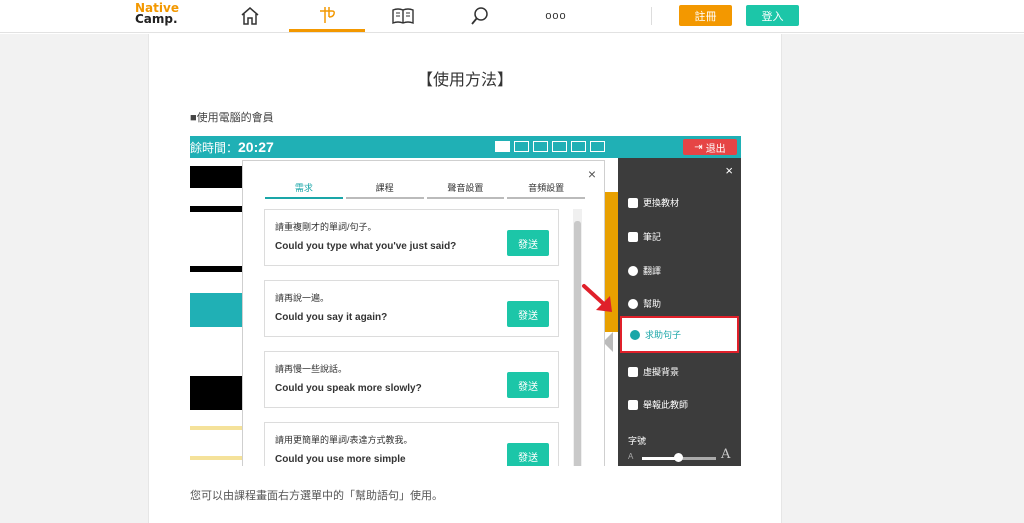 The width and height of the screenshot is (1024, 523). I want to click on home-icon, so click(250, 16).